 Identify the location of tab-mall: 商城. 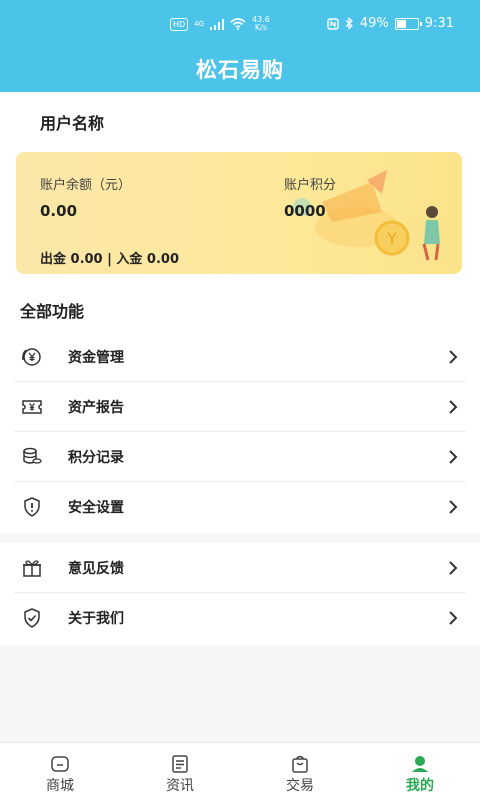
(60, 771).